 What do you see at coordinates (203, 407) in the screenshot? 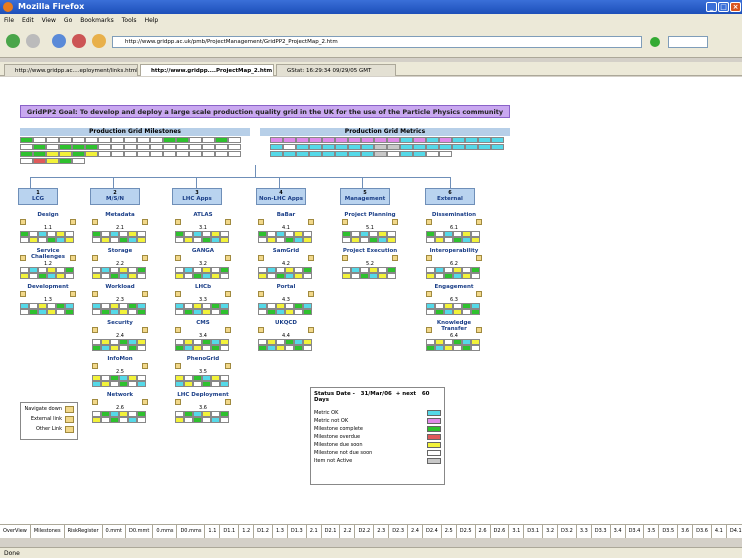
I see `project-col3-5: LHC Deployment 3.6` at bounding box center [203, 407].